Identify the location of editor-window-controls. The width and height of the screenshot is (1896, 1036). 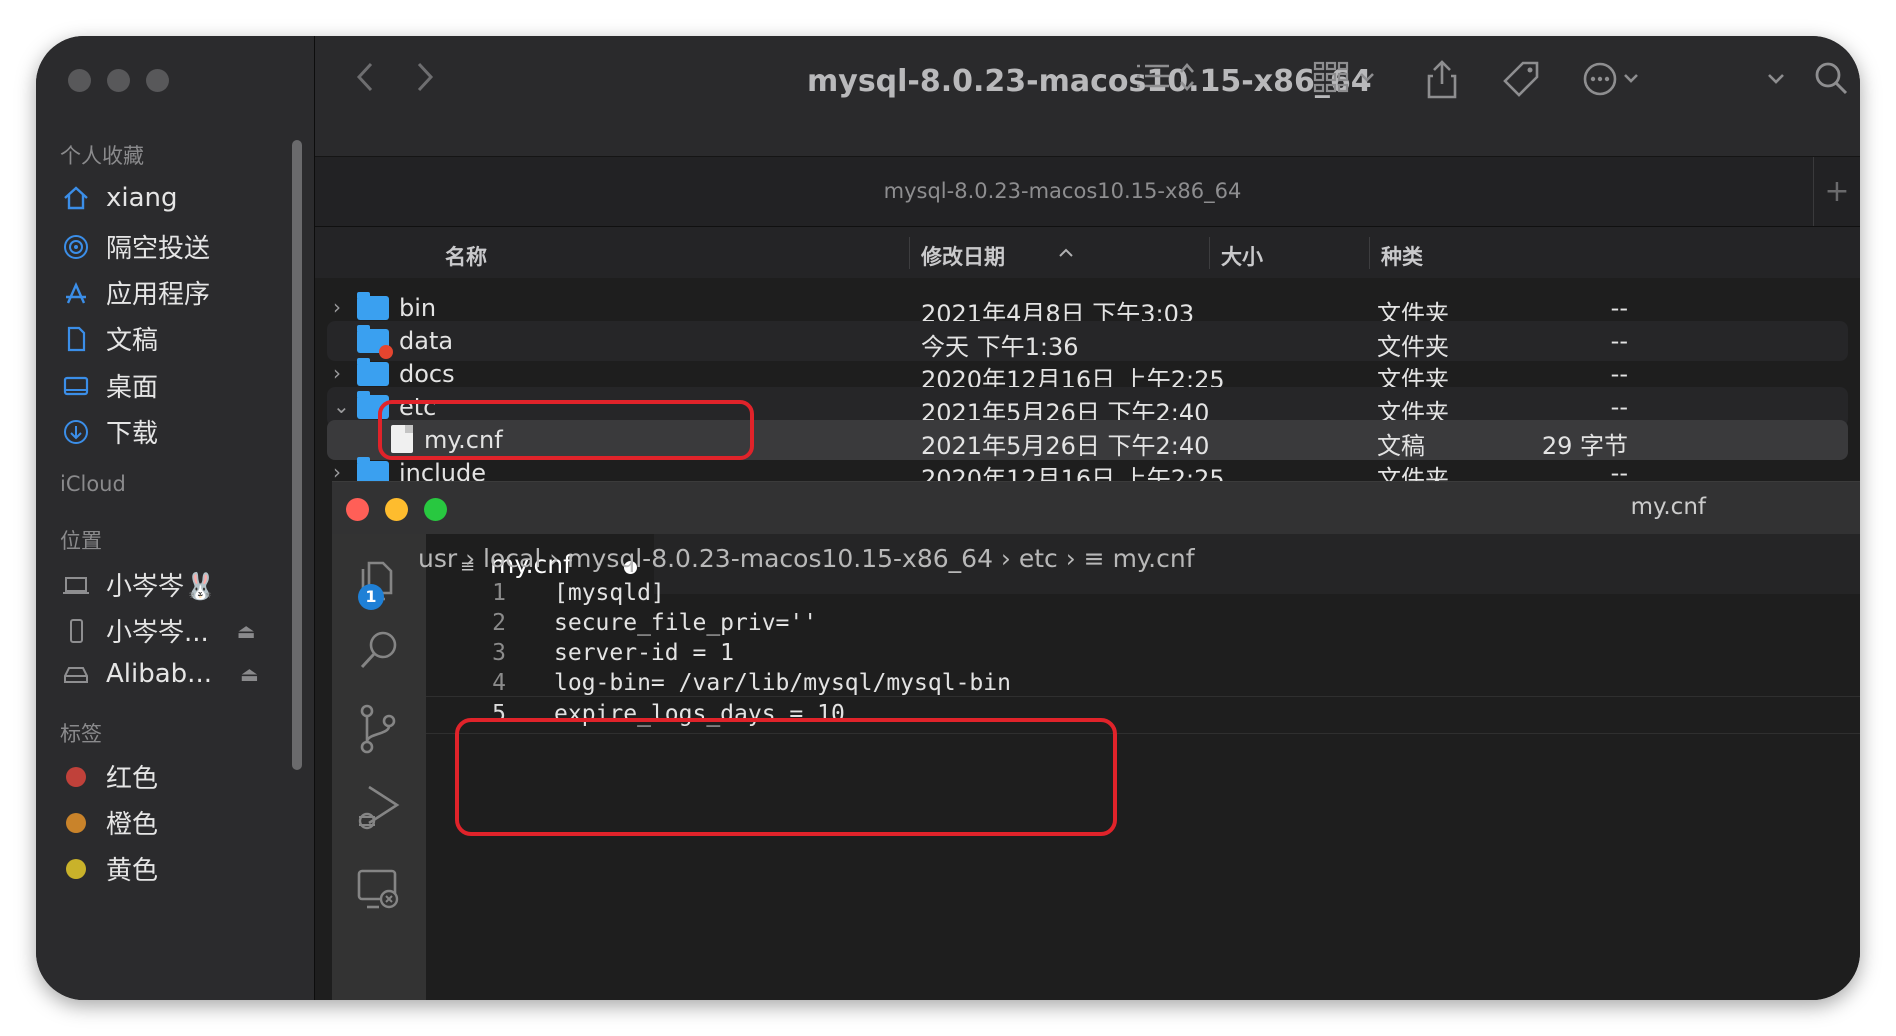
(396, 509).